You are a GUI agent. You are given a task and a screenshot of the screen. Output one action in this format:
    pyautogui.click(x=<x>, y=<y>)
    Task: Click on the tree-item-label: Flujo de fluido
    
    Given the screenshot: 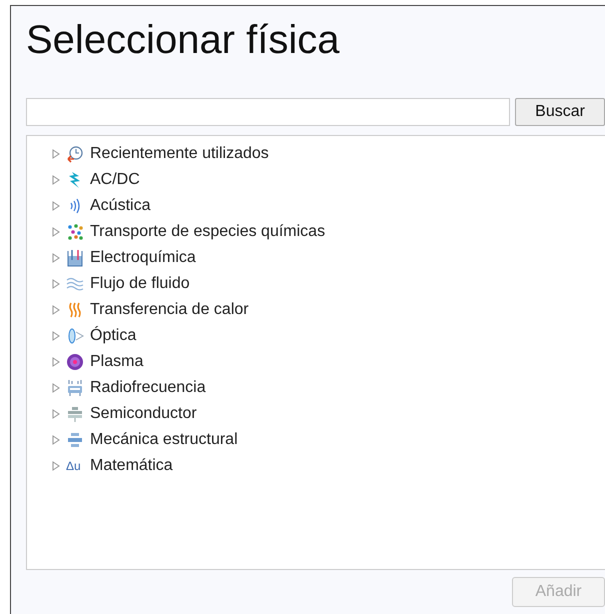 What is the action you would take?
    pyautogui.click(x=140, y=284)
    